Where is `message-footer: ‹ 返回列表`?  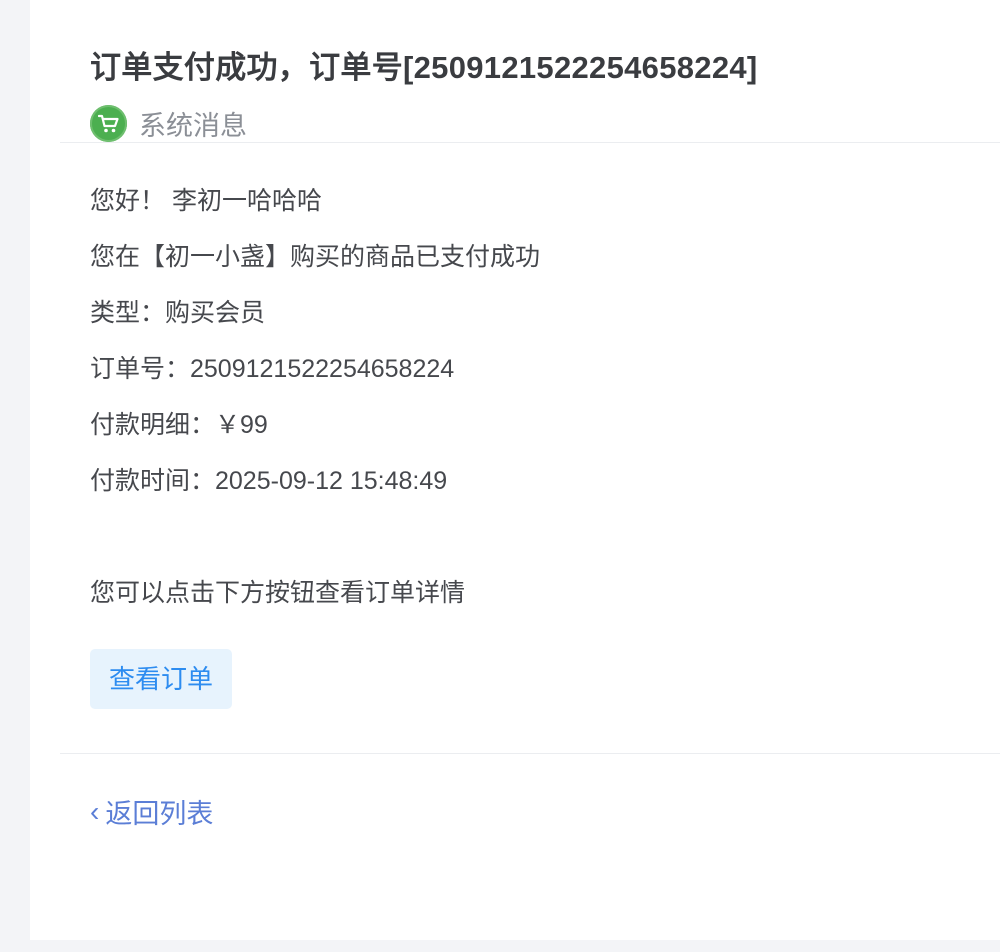
message-footer: ‹ 返回列表 is located at coordinates (530, 792).